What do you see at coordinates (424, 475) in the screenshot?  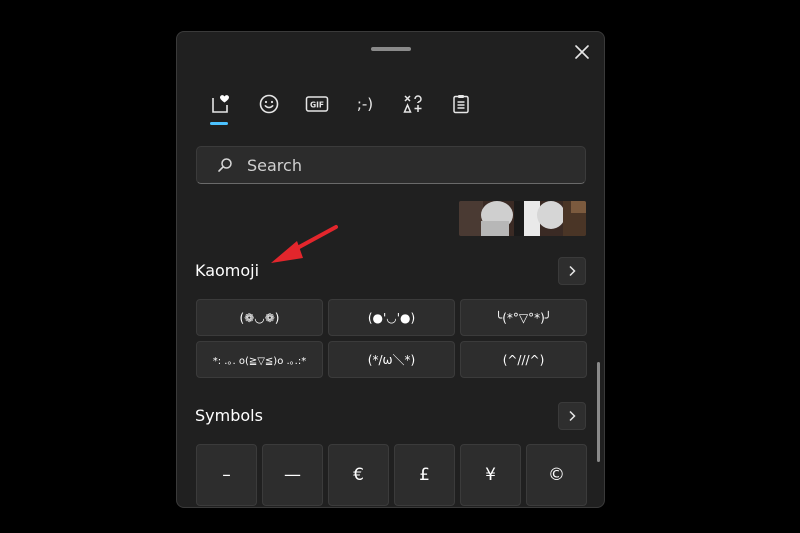 I see `symbol-item: £` at bounding box center [424, 475].